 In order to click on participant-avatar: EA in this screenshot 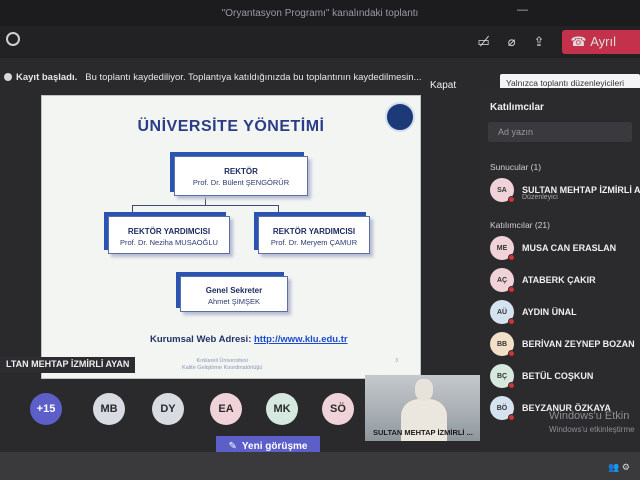, I will do `click(226, 409)`.